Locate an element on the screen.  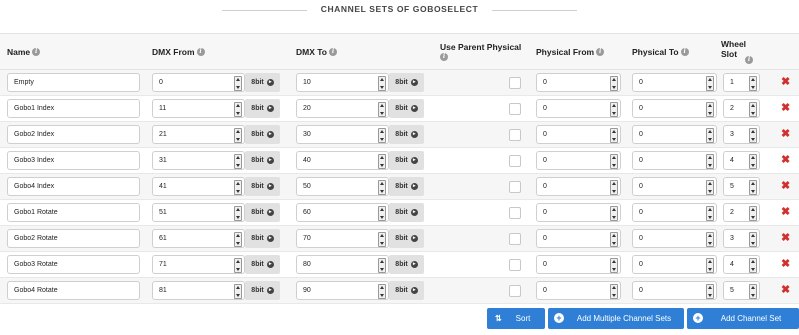
dmx-from-input: 0 is located at coordinates (198, 82).